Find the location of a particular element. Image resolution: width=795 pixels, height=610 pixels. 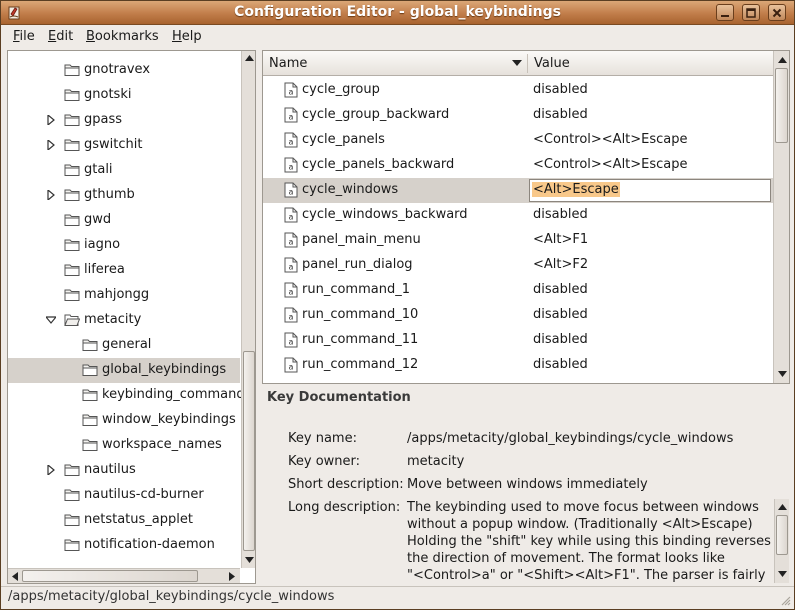

column-header-name: Name is located at coordinates (288, 63).